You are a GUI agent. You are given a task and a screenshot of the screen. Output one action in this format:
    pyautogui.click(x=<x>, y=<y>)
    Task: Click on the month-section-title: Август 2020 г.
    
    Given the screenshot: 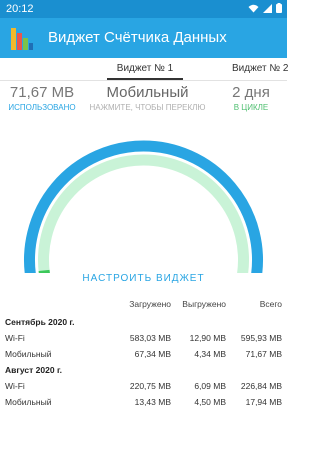 What is the action you would take?
    pyautogui.click(x=143, y=370)
    